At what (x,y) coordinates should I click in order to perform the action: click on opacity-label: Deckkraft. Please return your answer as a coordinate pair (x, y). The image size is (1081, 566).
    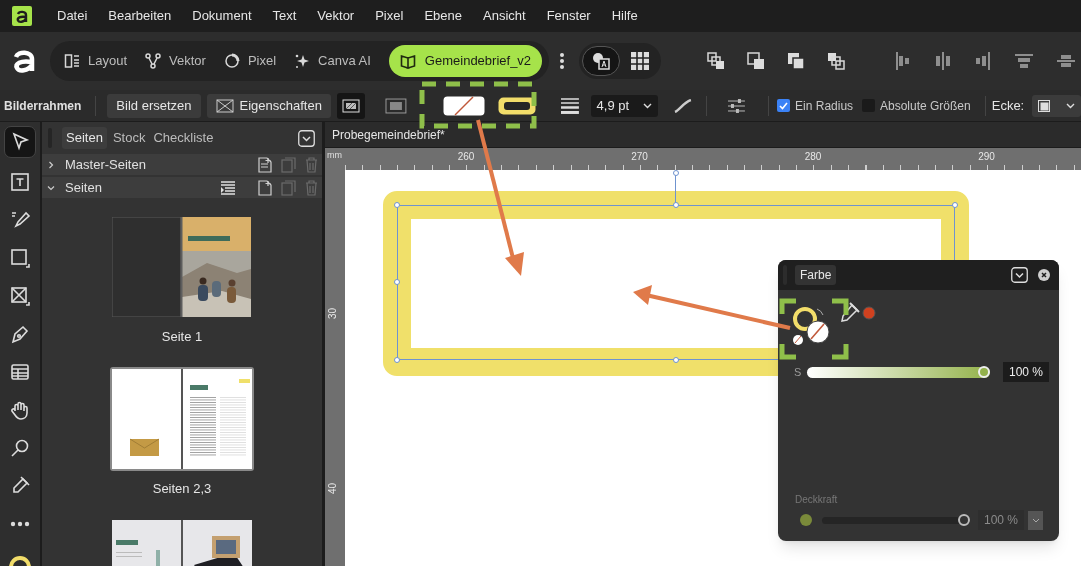
    Looking at the image, I should click on (816, 500).